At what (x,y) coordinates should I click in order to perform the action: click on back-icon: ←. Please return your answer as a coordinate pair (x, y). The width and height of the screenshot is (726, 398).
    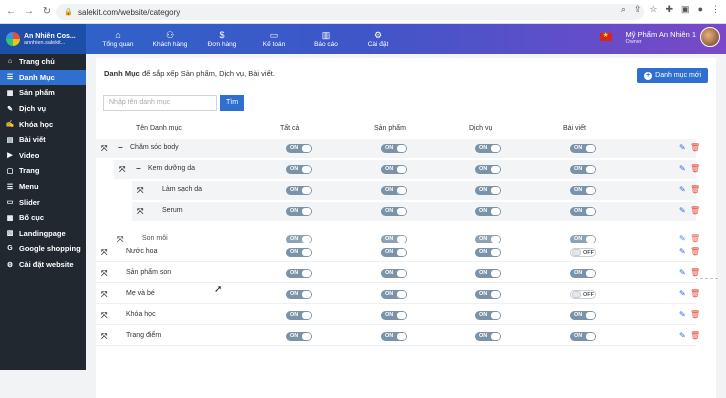
    Looking at the image, I should click on (11, 11).